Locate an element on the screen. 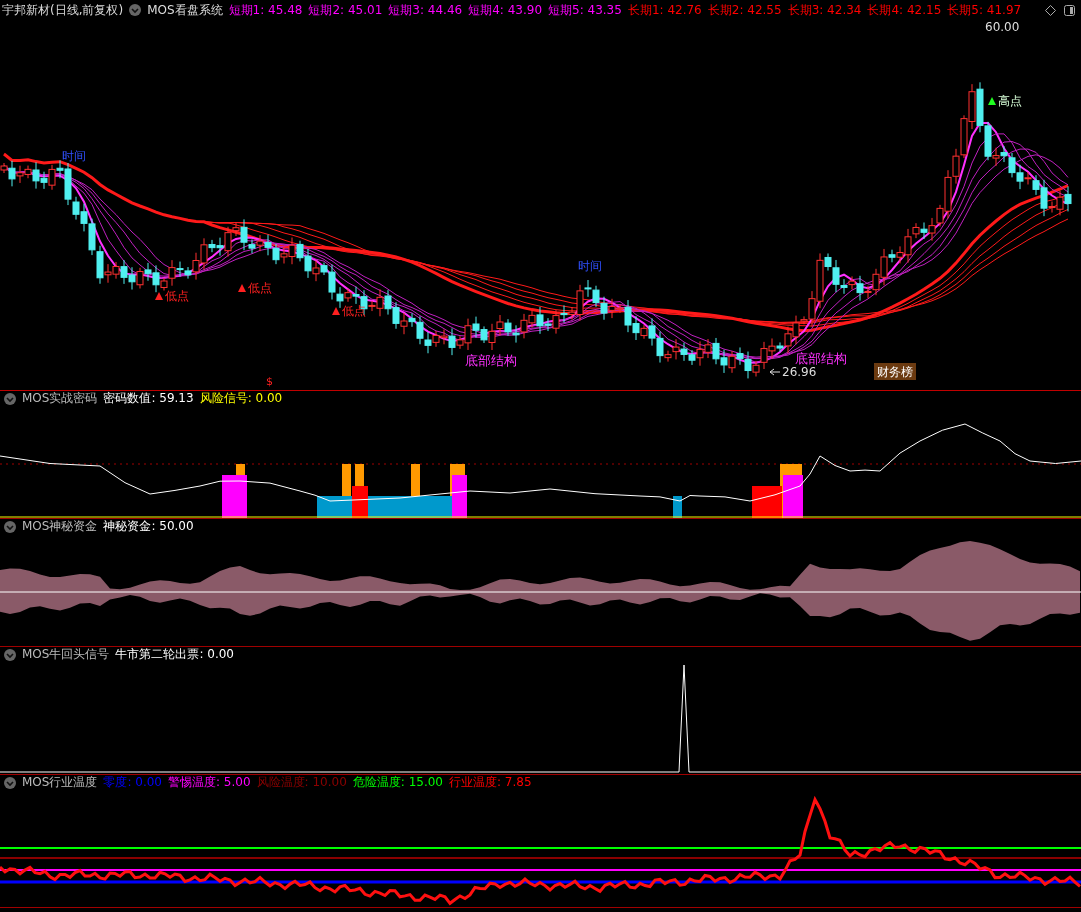 The width and height of the screenshot is (1081, 912). indicator-value: 长期1: 42.76 is located at coordinates (664, 10).